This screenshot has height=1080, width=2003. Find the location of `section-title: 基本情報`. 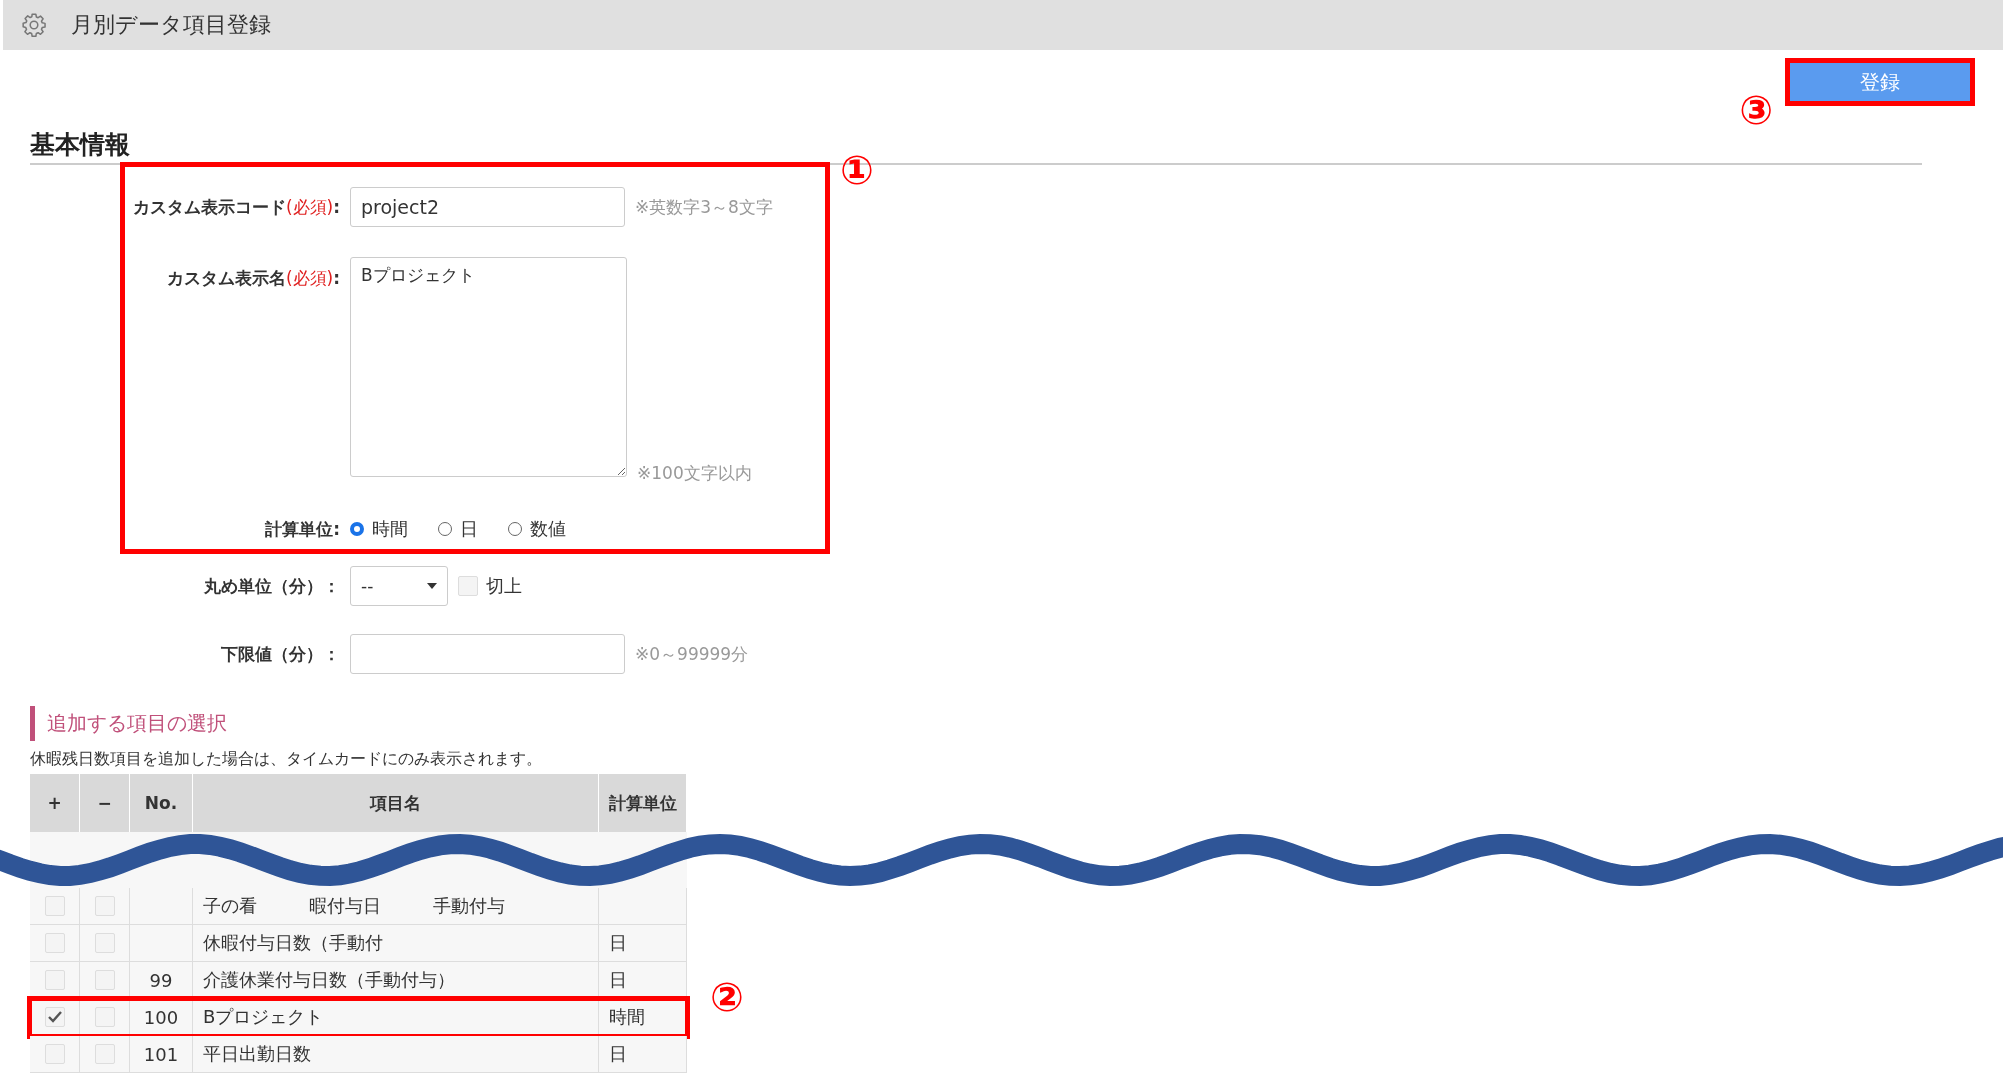

section-title: 基本情報 is located at coordinates (80, 144).